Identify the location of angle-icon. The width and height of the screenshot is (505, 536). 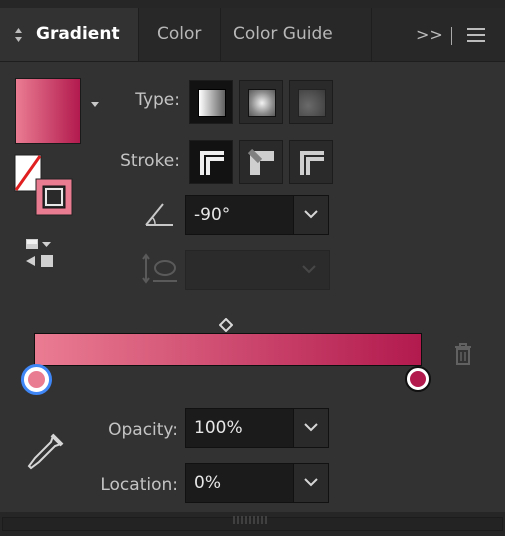
(159, 214).